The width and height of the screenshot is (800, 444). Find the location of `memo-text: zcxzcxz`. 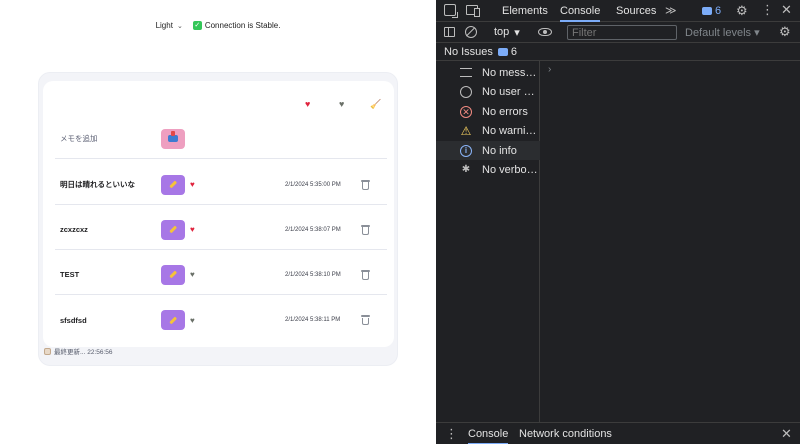

memo-text: zcxzcxz is located at coordinates (74, 229).